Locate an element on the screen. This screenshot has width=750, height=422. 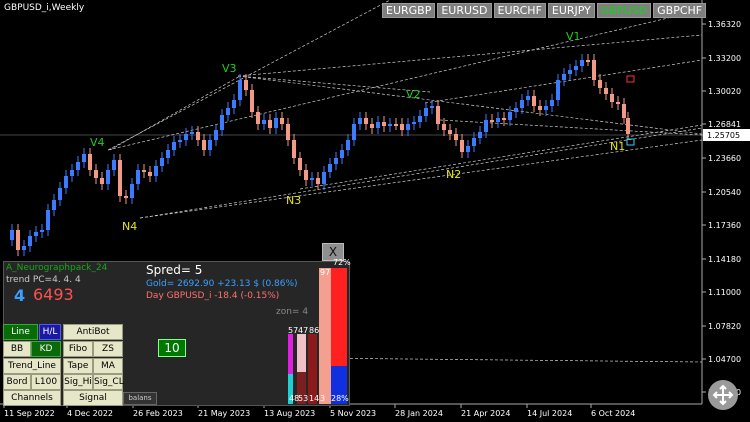
bar-bottom-label-2: 53 is located at coordinates (303, 398).